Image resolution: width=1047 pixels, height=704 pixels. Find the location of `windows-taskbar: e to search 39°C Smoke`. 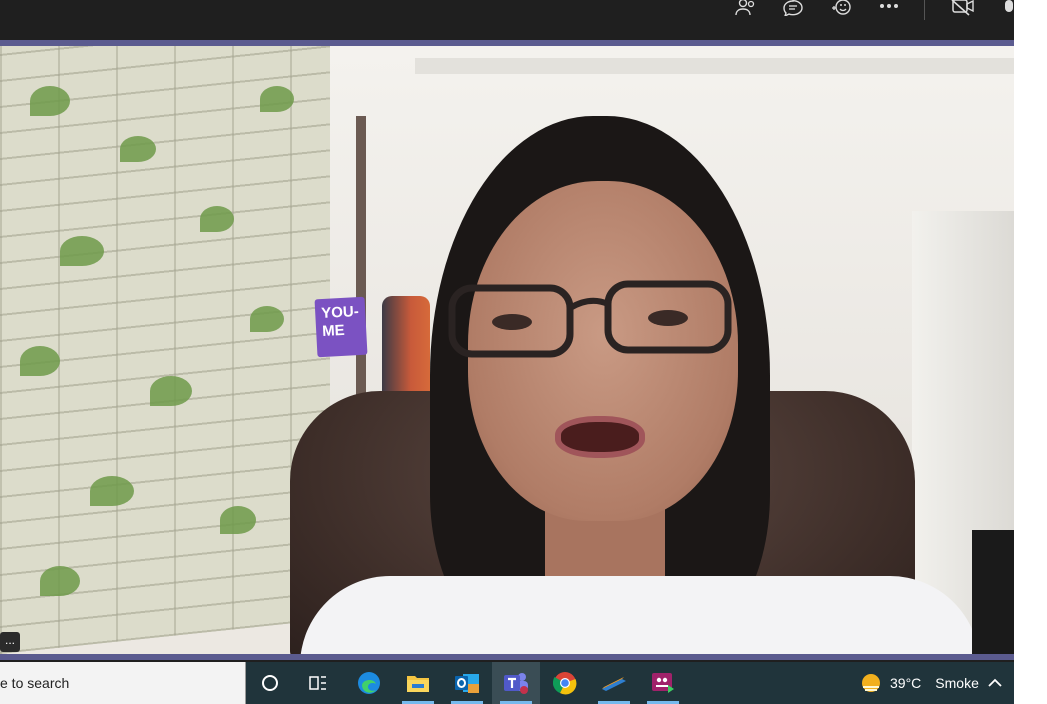

windows-taskbar: e to search 39°C Smoke is located at coordinates (507, 683).